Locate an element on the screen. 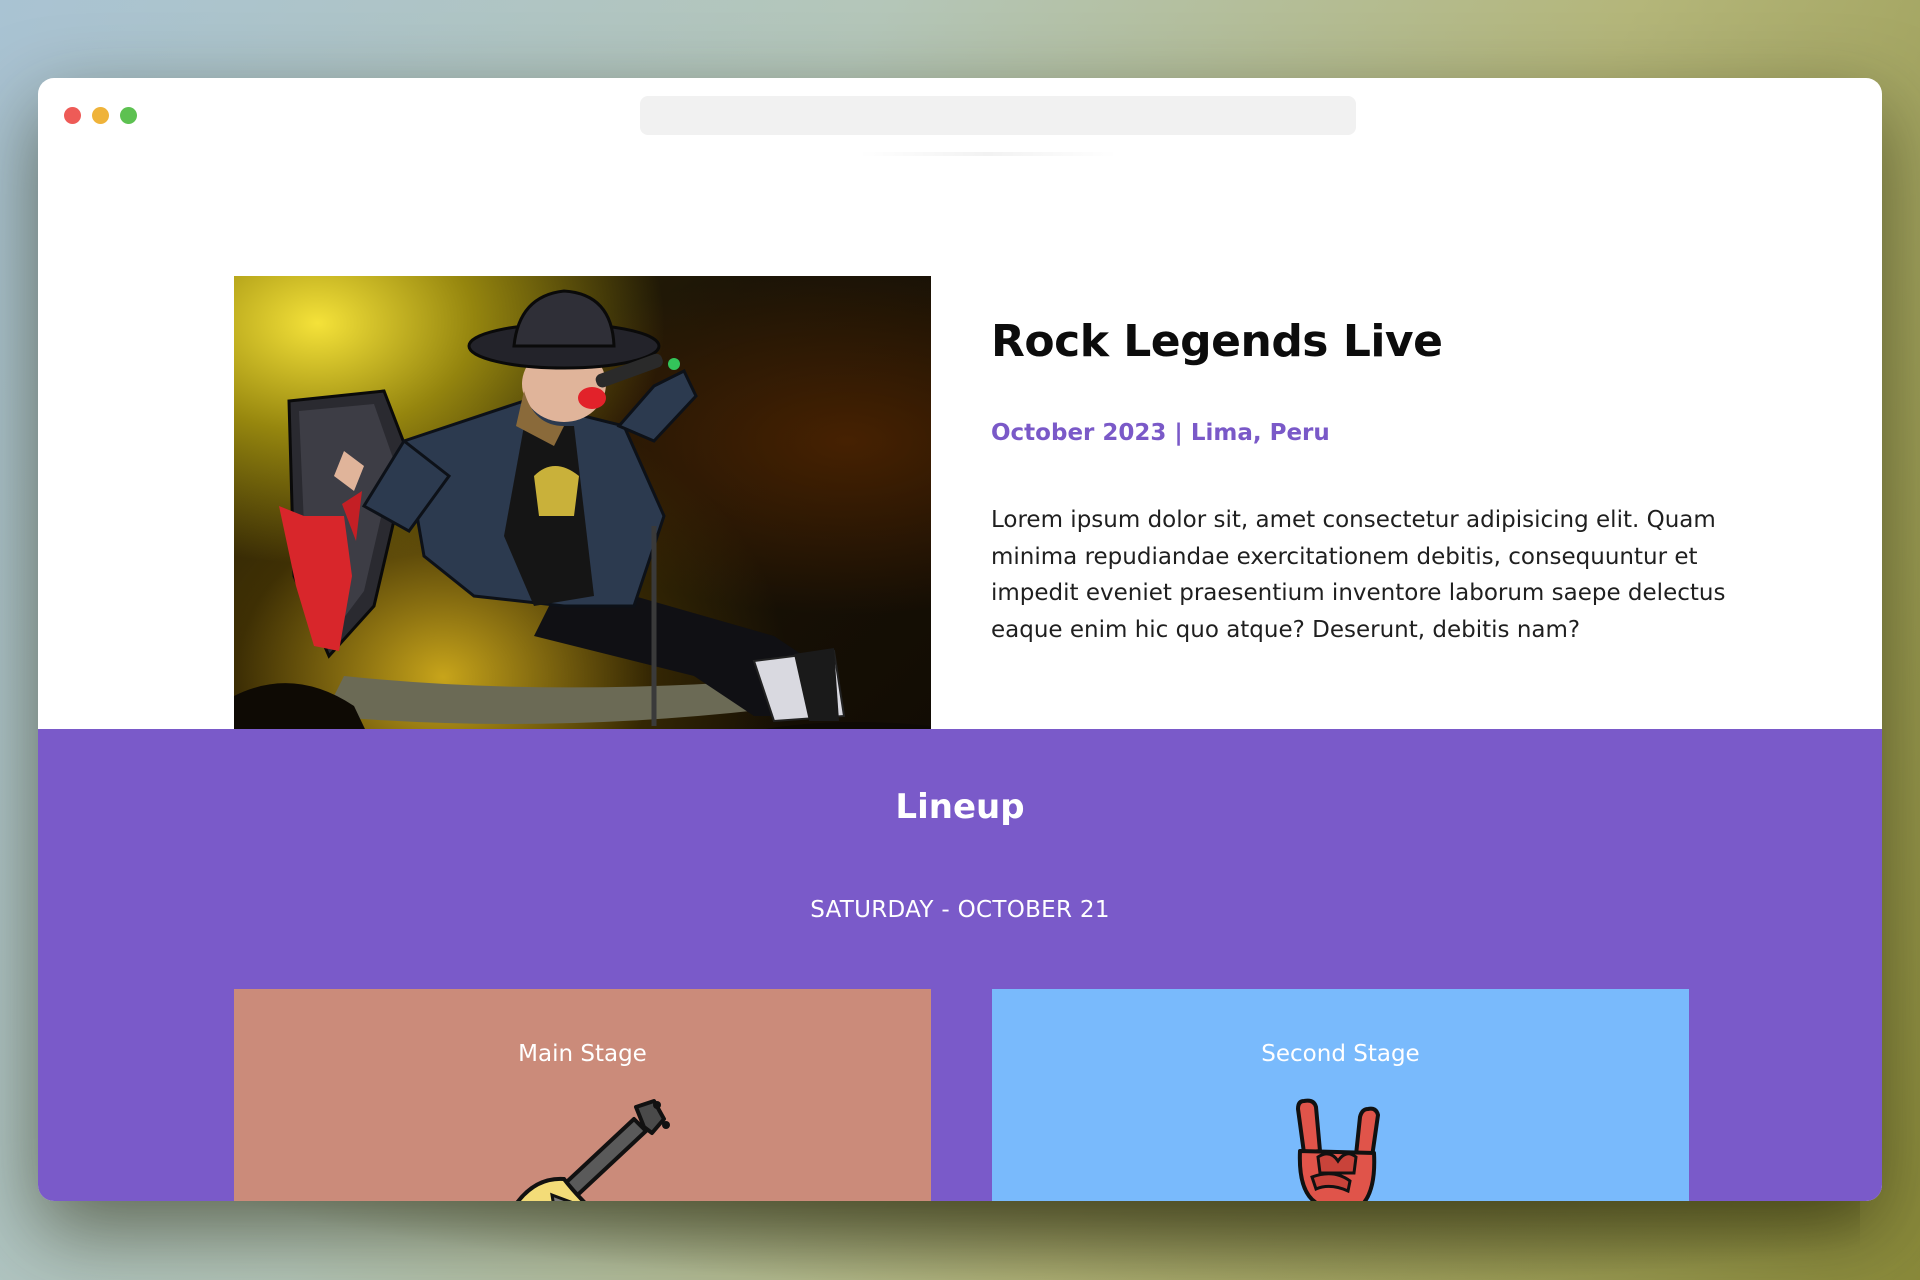 The height and width of the screenshot is (1280, 1920). window-controls is located at coordinates (100, 115).